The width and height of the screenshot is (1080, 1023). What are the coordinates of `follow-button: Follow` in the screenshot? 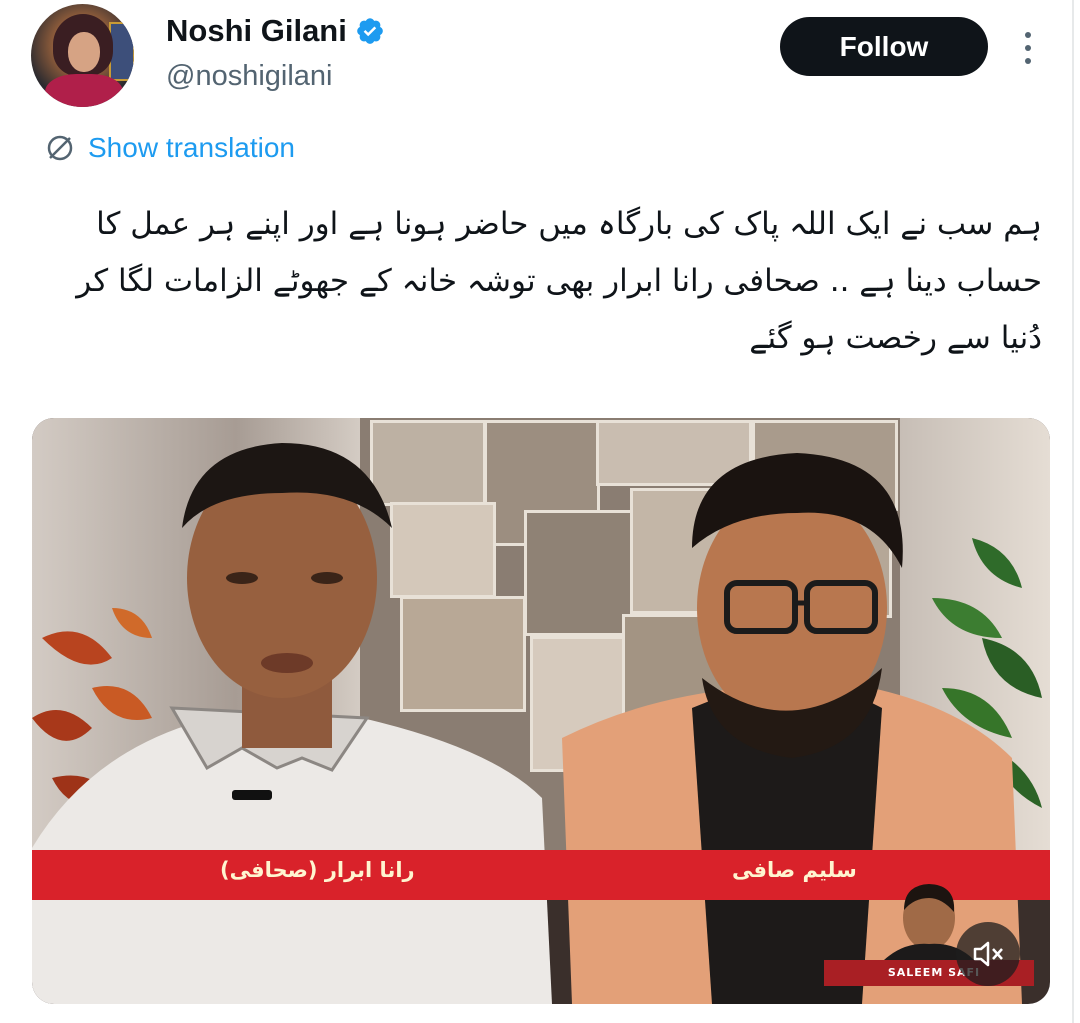 It's located at (884, 46).